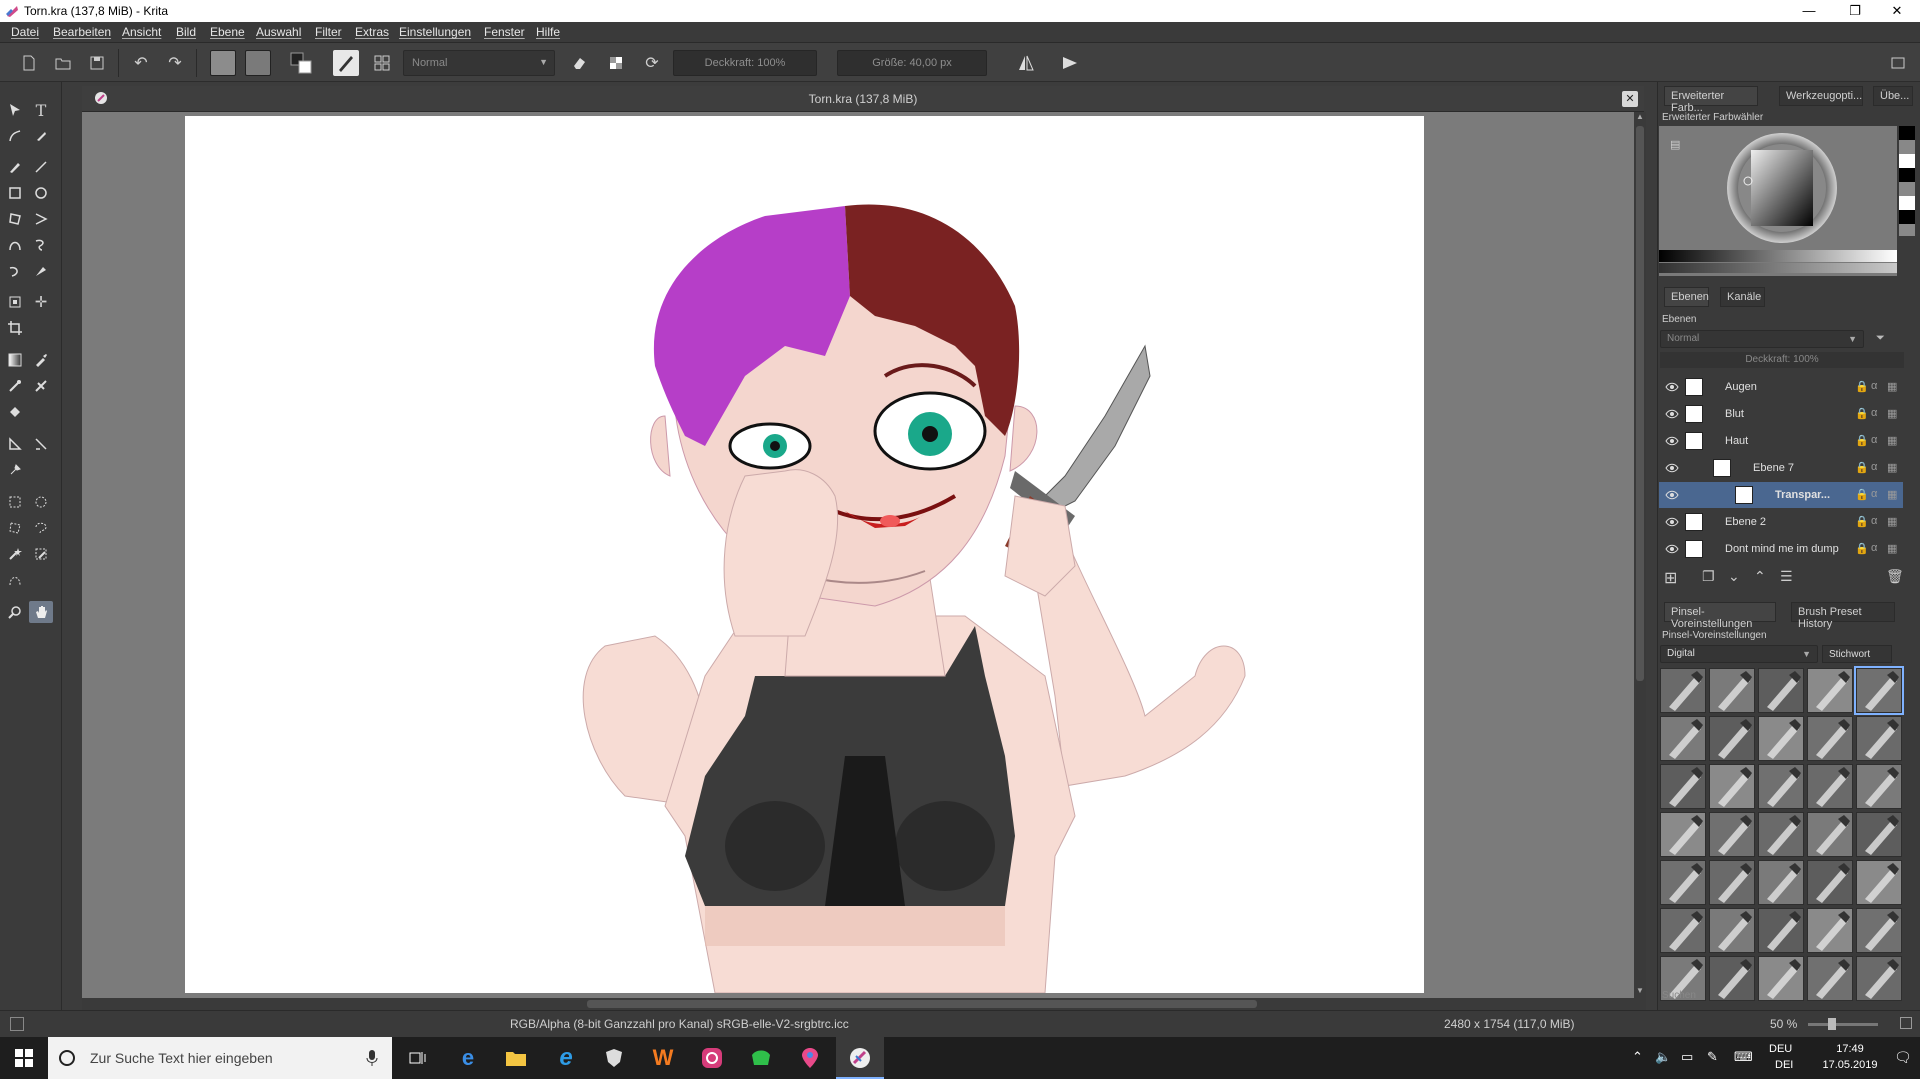 This screenshot has width=1920, height=1079. Describe the element at coordinates (712, 1058) in the screenshot. I see `instagram-icon` at that location.